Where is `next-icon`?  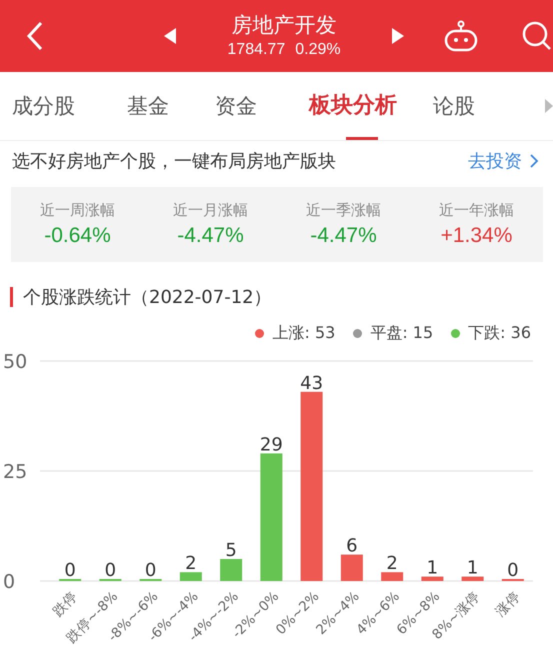 next-icon is located at coordinates (398, 36).